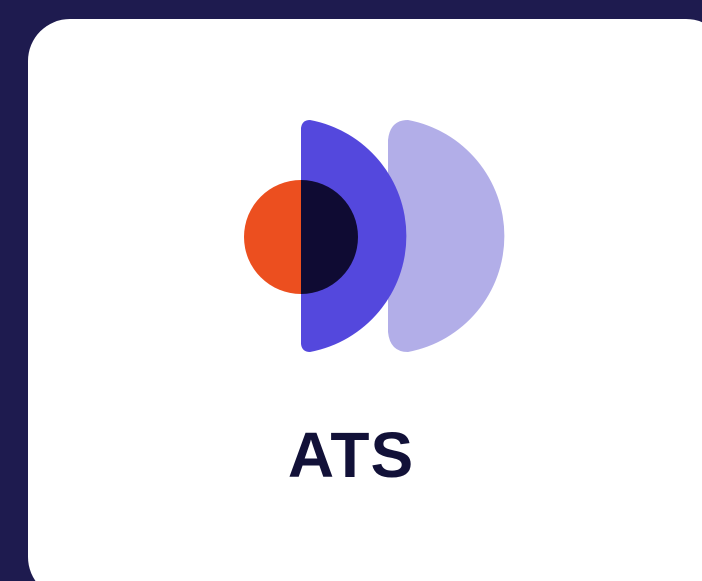 The width and height of the screenshot is (702, 581). I want to click on ats-logo-icon, so click(374, 236).